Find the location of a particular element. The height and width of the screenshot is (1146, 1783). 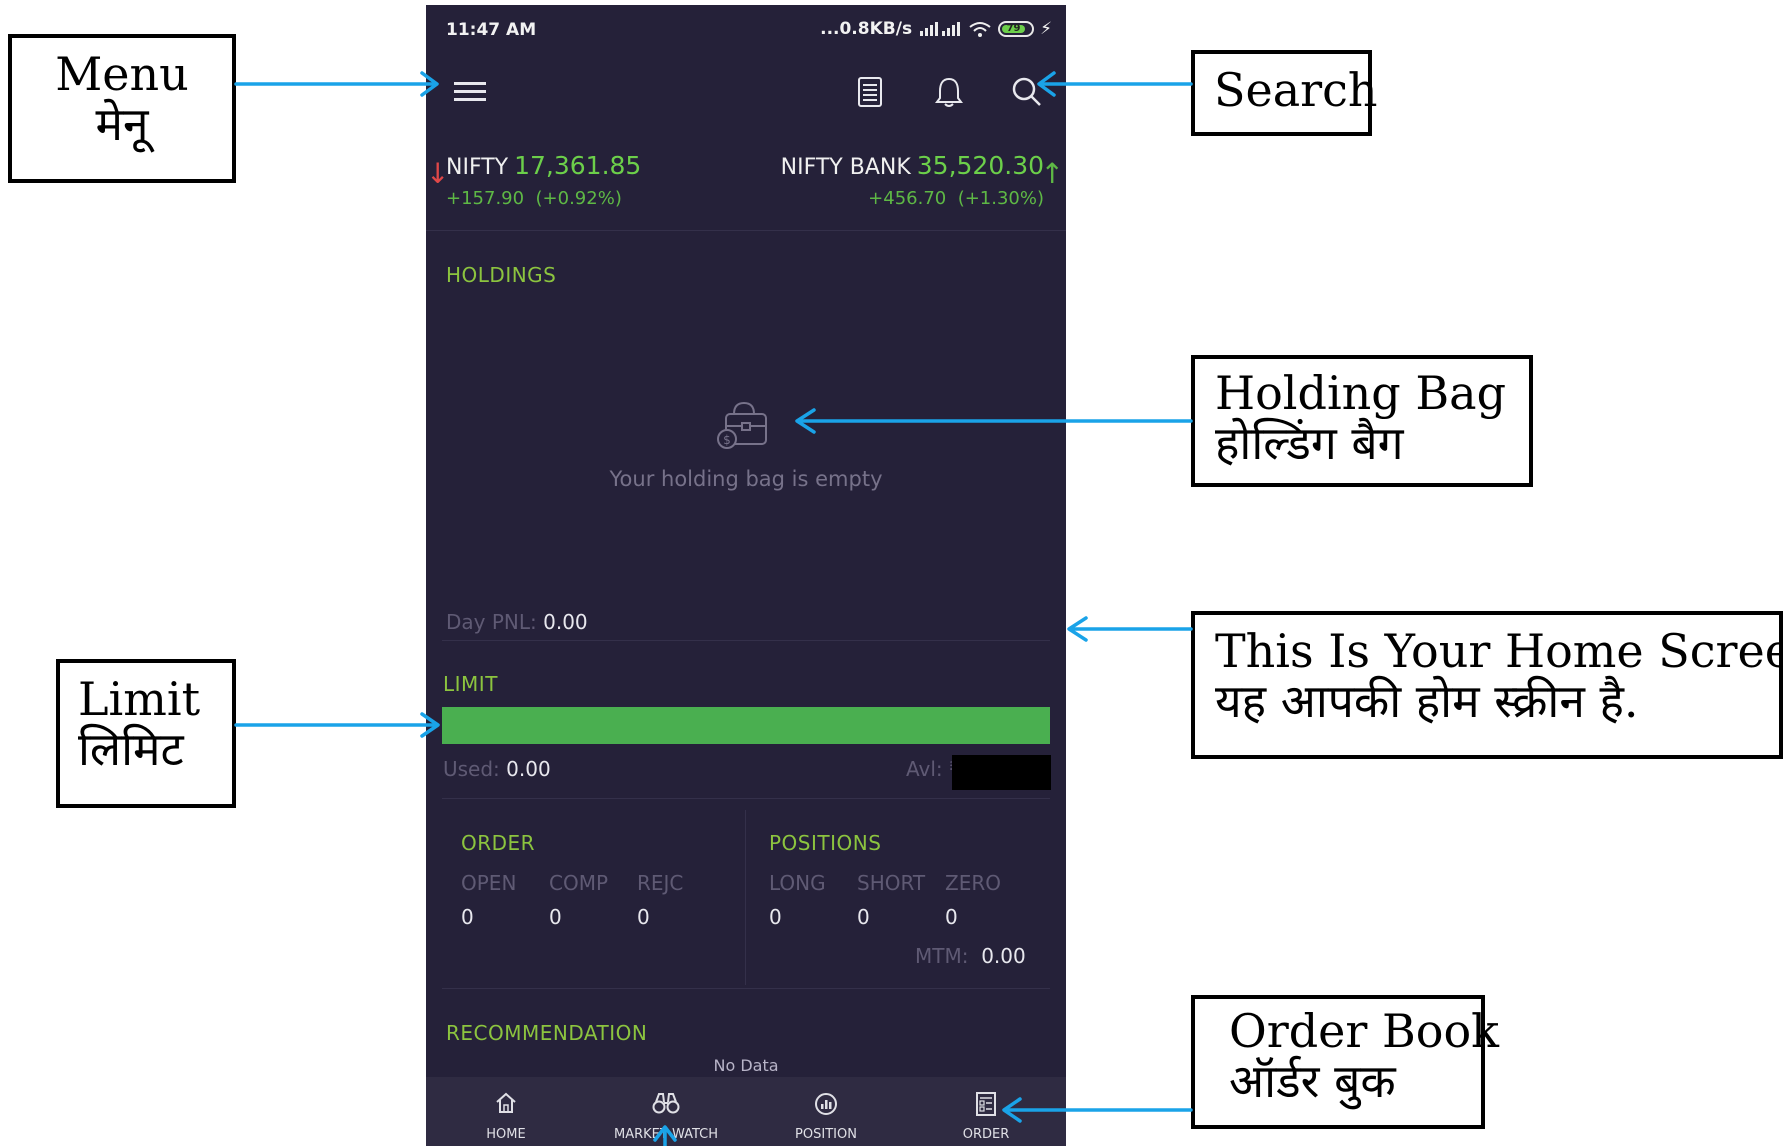

limit-used-value: 0.00 is located at coordinates (528, 769).